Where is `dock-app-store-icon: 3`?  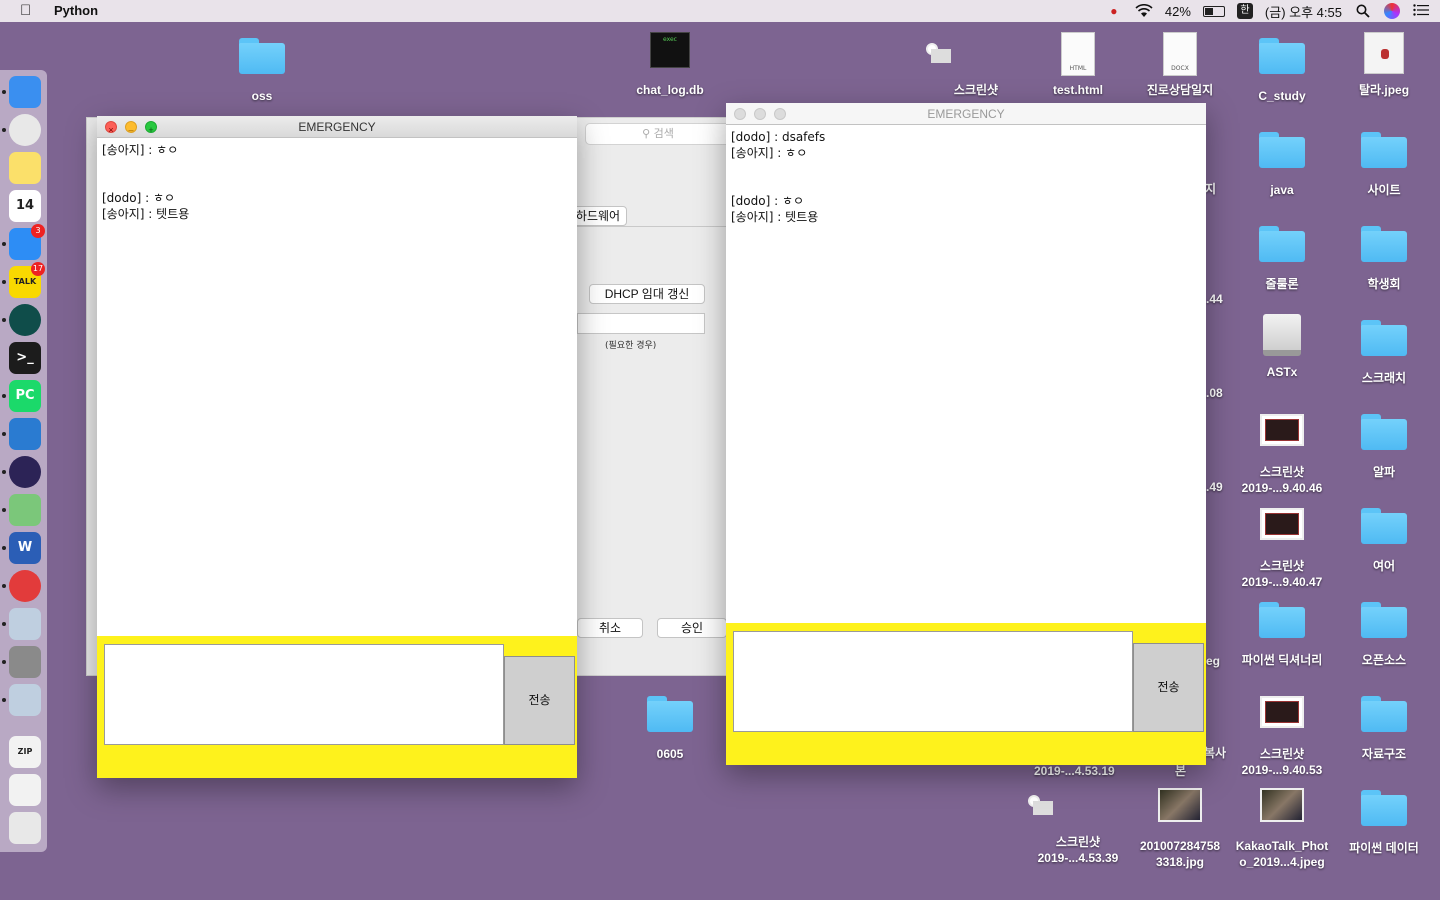 dock-app-store-icon: 3 is located at coordinates (27, 242).